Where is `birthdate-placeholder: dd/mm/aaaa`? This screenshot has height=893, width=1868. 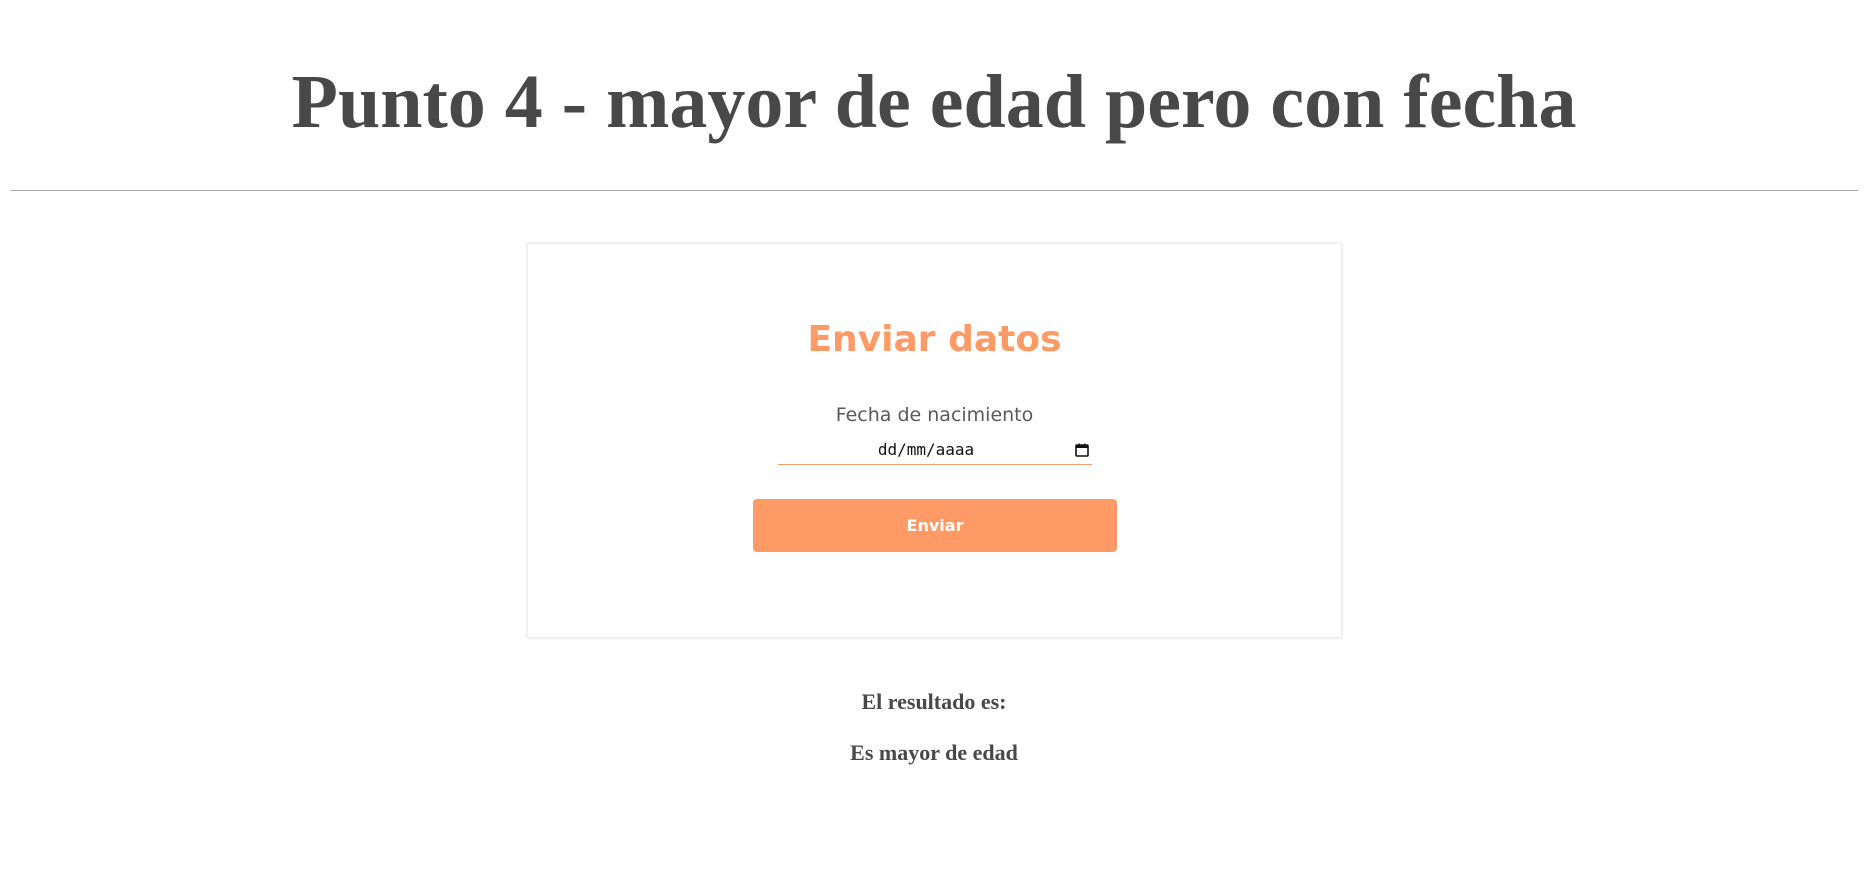
birthdate-placeholder: dd/mm/aaaa is located at coordinates (926, 449).